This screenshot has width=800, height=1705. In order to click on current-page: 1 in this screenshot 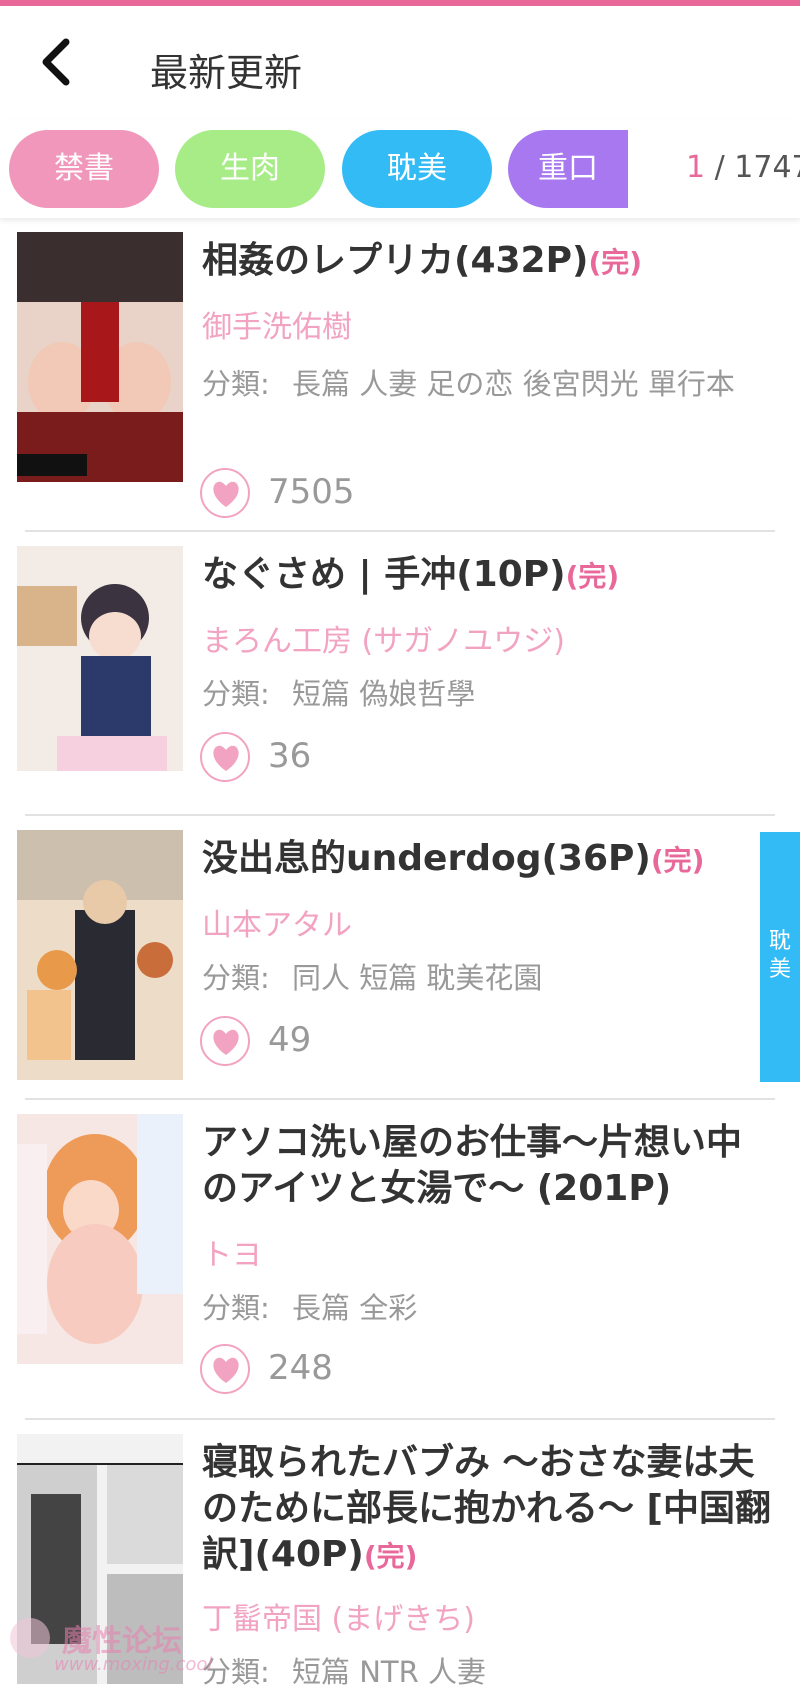, I will do `click(696, 167)`.